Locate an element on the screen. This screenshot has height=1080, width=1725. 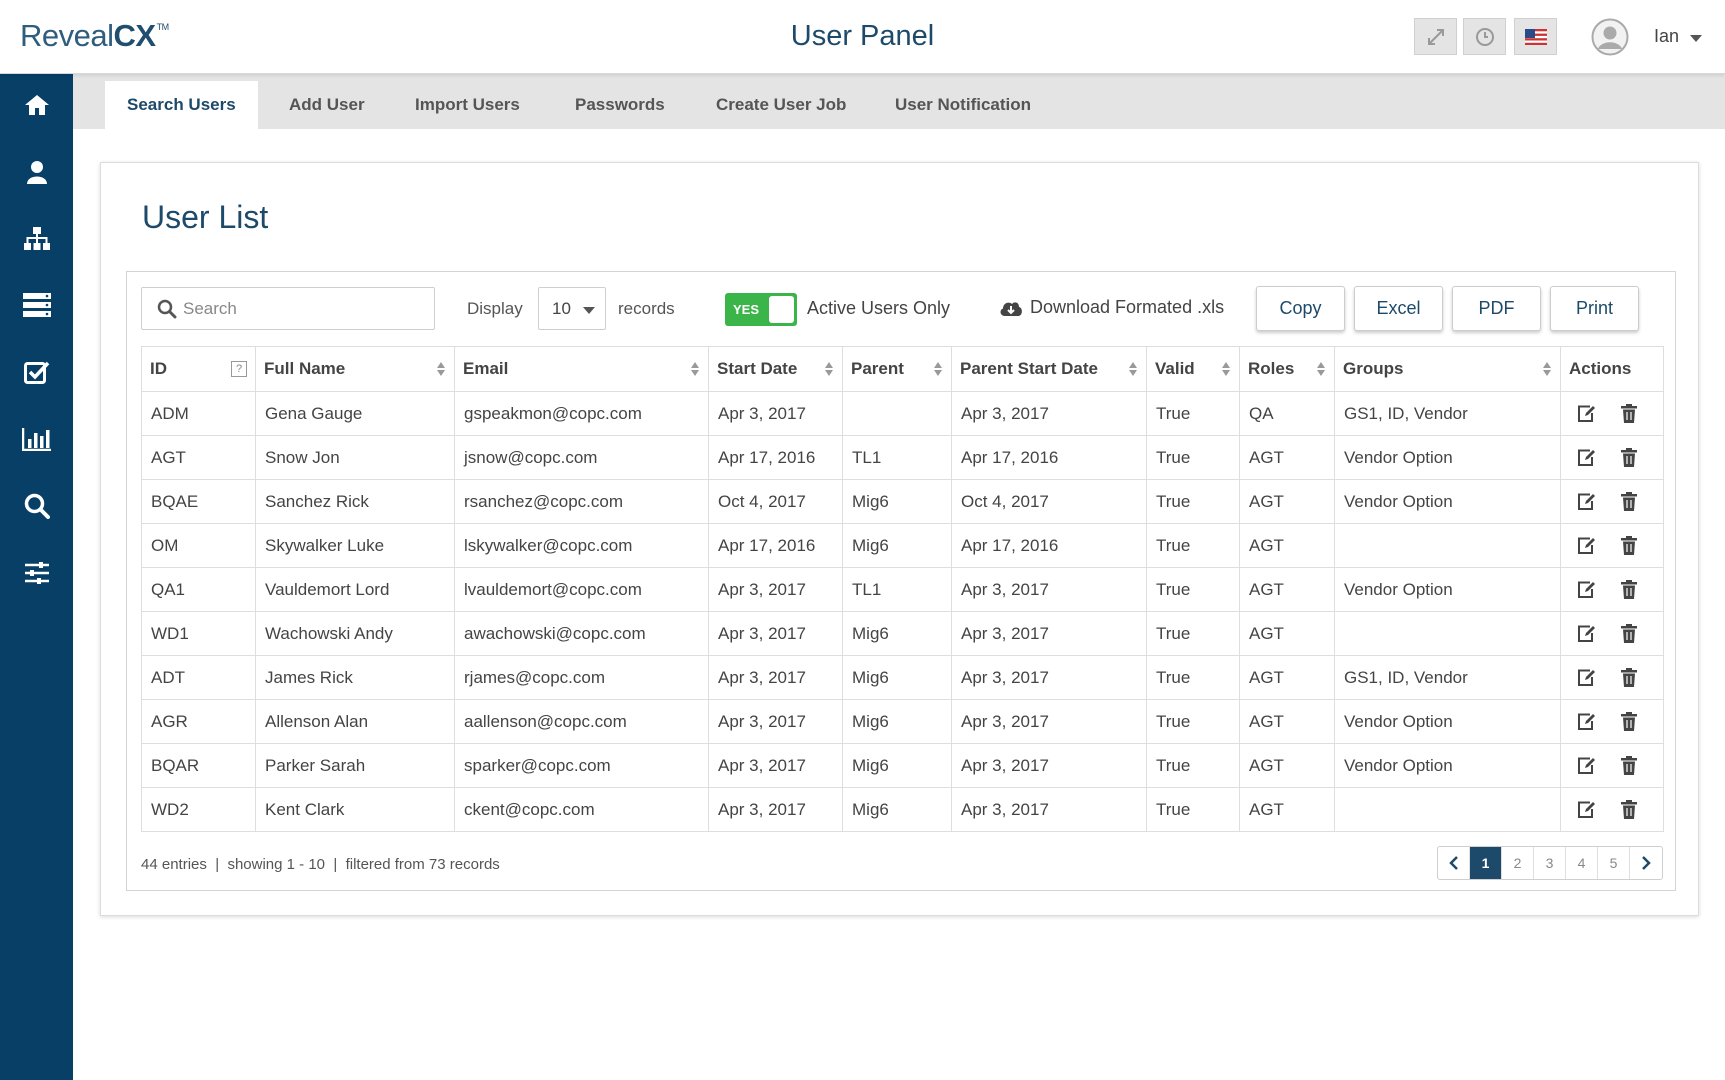
cell-valid: True is located at coordinates (1193, 633).